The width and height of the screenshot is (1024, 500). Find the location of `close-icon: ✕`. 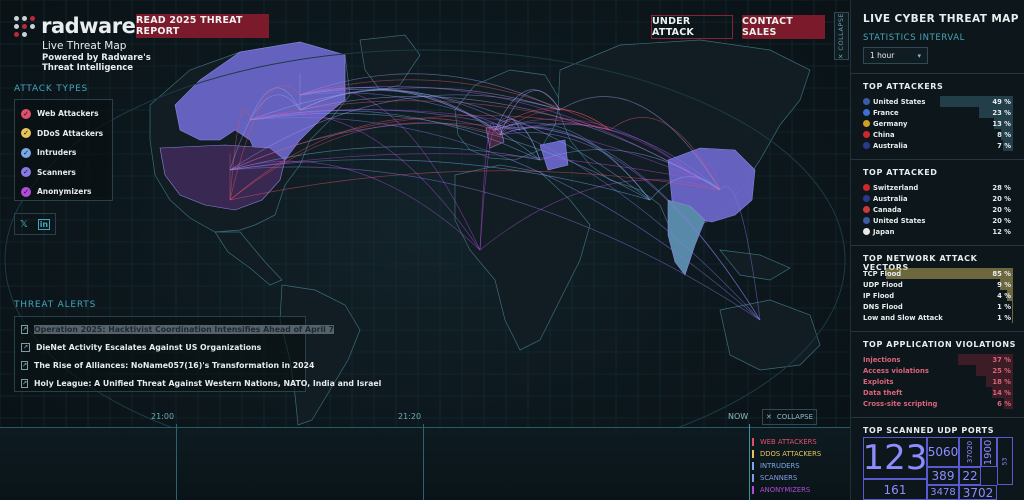

close-icon: ✕ is located at coordinates (768, 417).